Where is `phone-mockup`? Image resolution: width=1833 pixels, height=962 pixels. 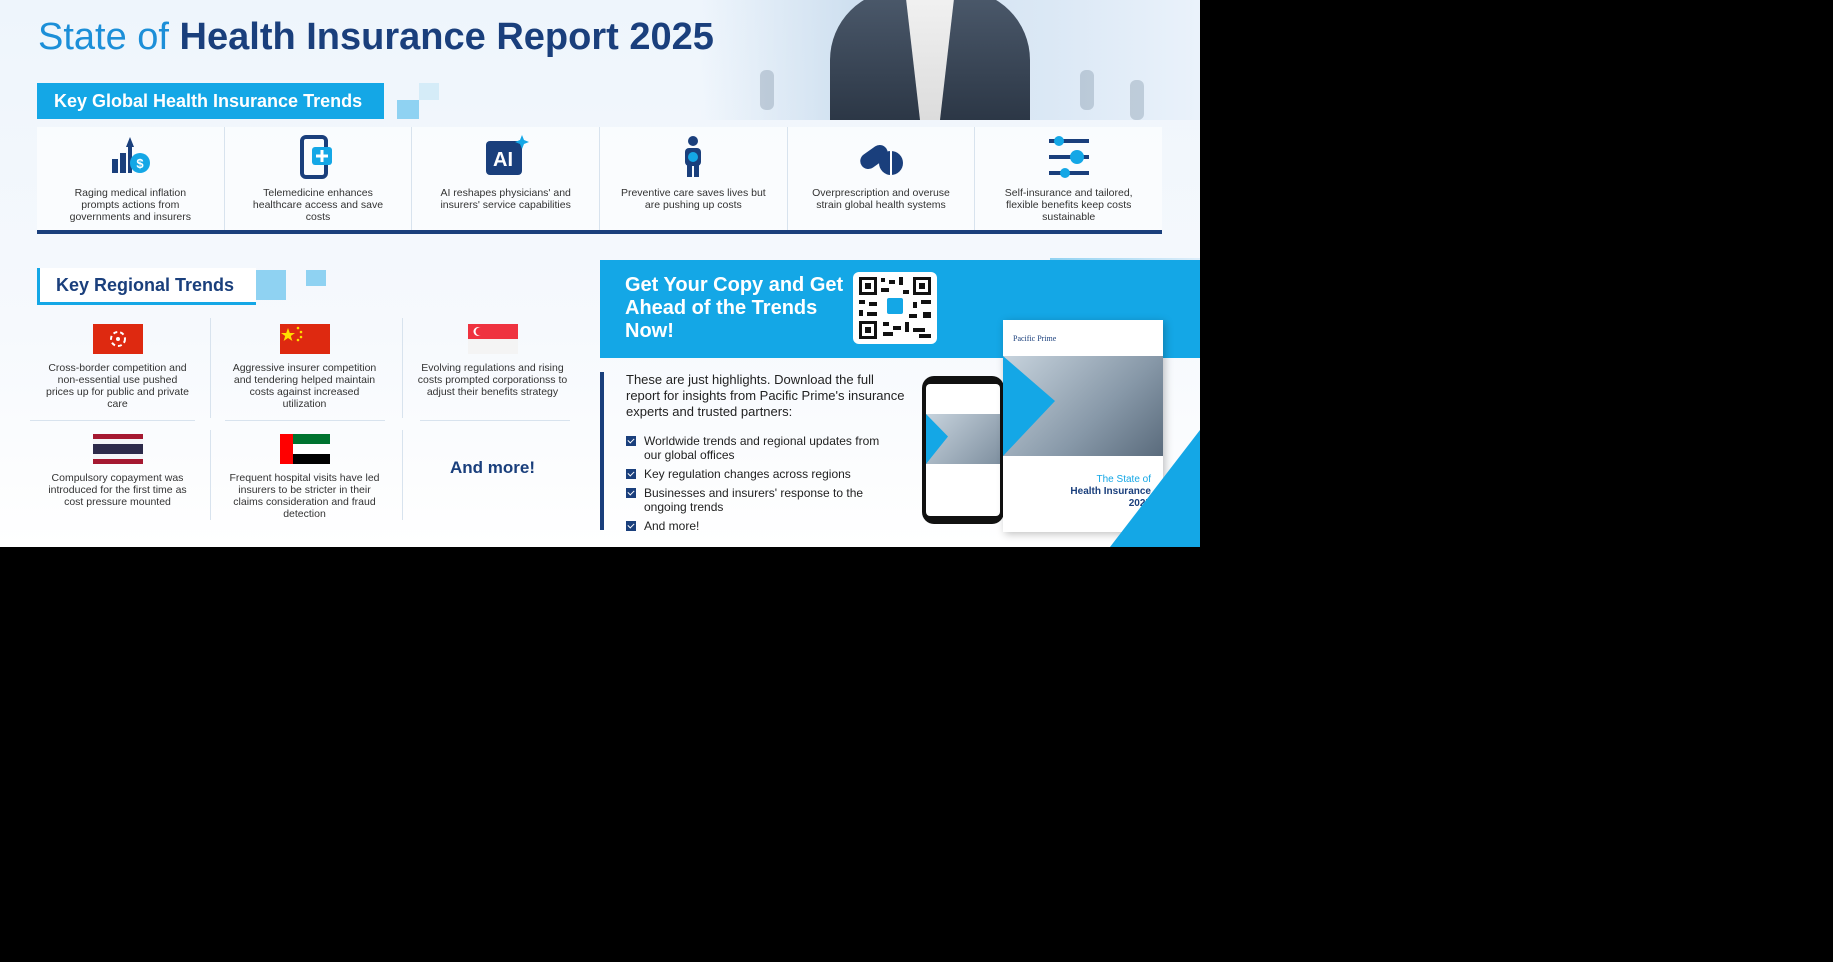 phone-mockup is located at coordinates (963, 450).